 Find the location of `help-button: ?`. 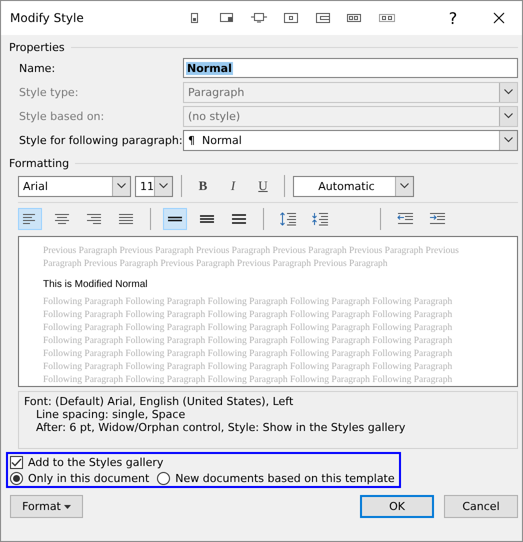

help-button: ? is located at coordinates (453, 18).